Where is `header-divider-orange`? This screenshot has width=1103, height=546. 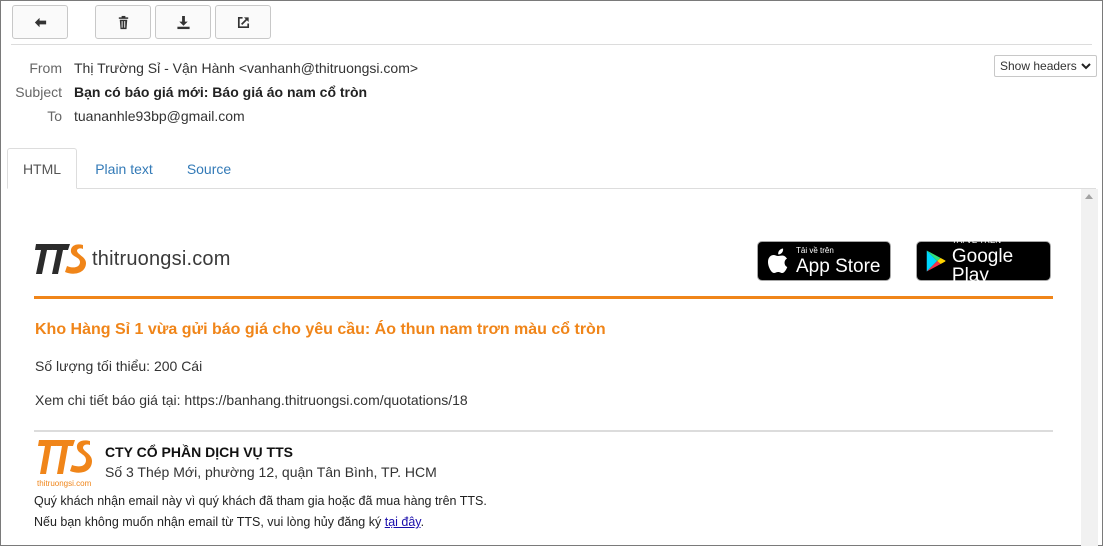
header-divider-orange is located at coordinates (543, 297).